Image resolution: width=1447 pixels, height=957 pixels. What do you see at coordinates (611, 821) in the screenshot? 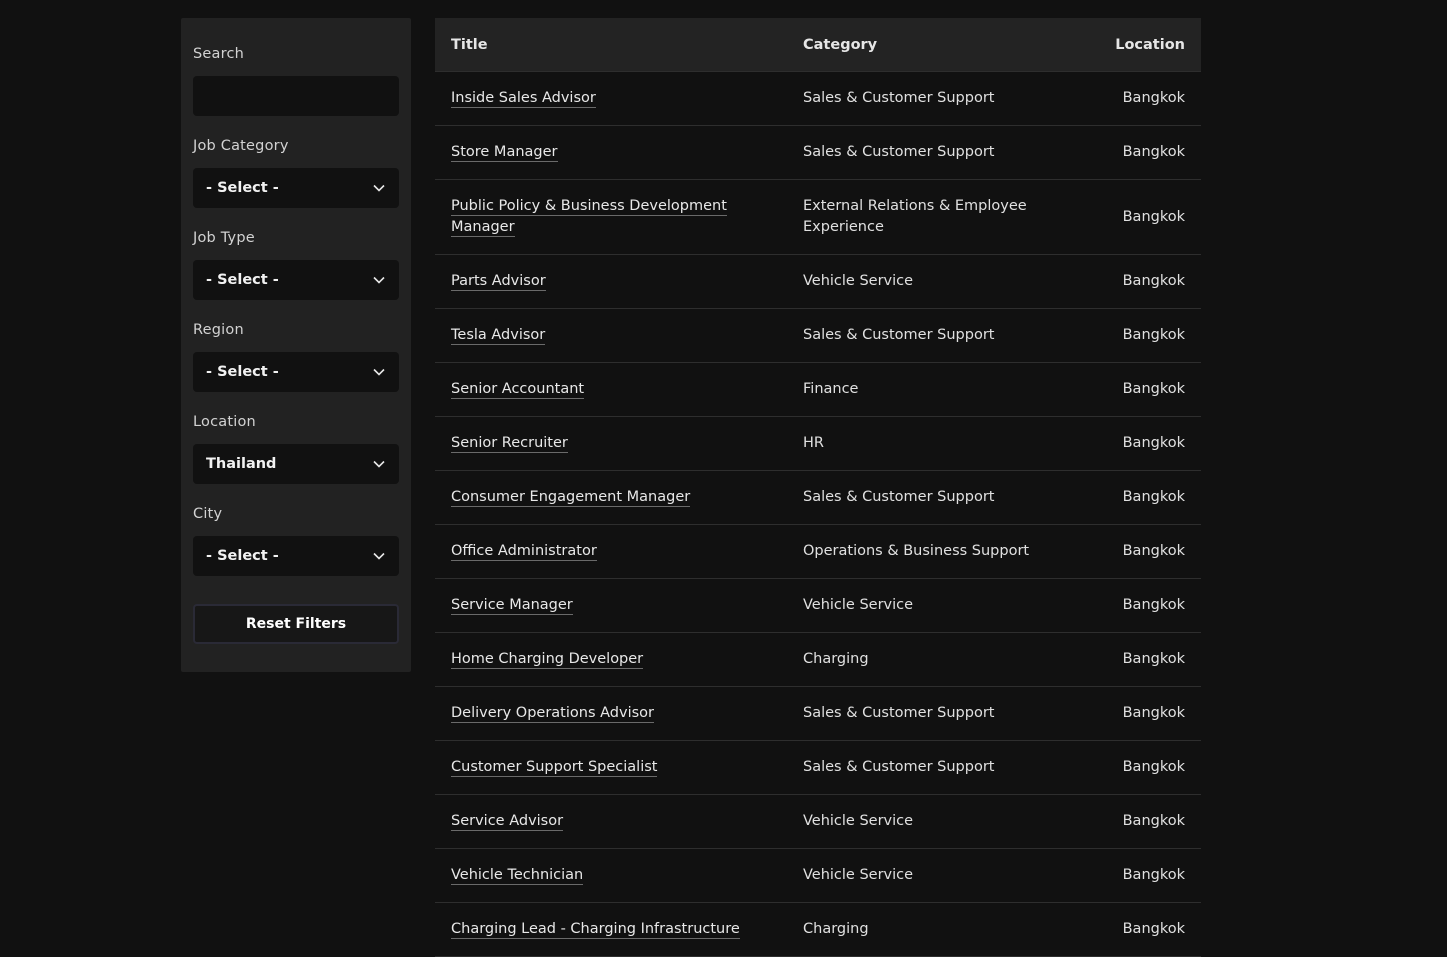
I see `job-title-cell: Service Advisor` at bounding box center [611, 821].